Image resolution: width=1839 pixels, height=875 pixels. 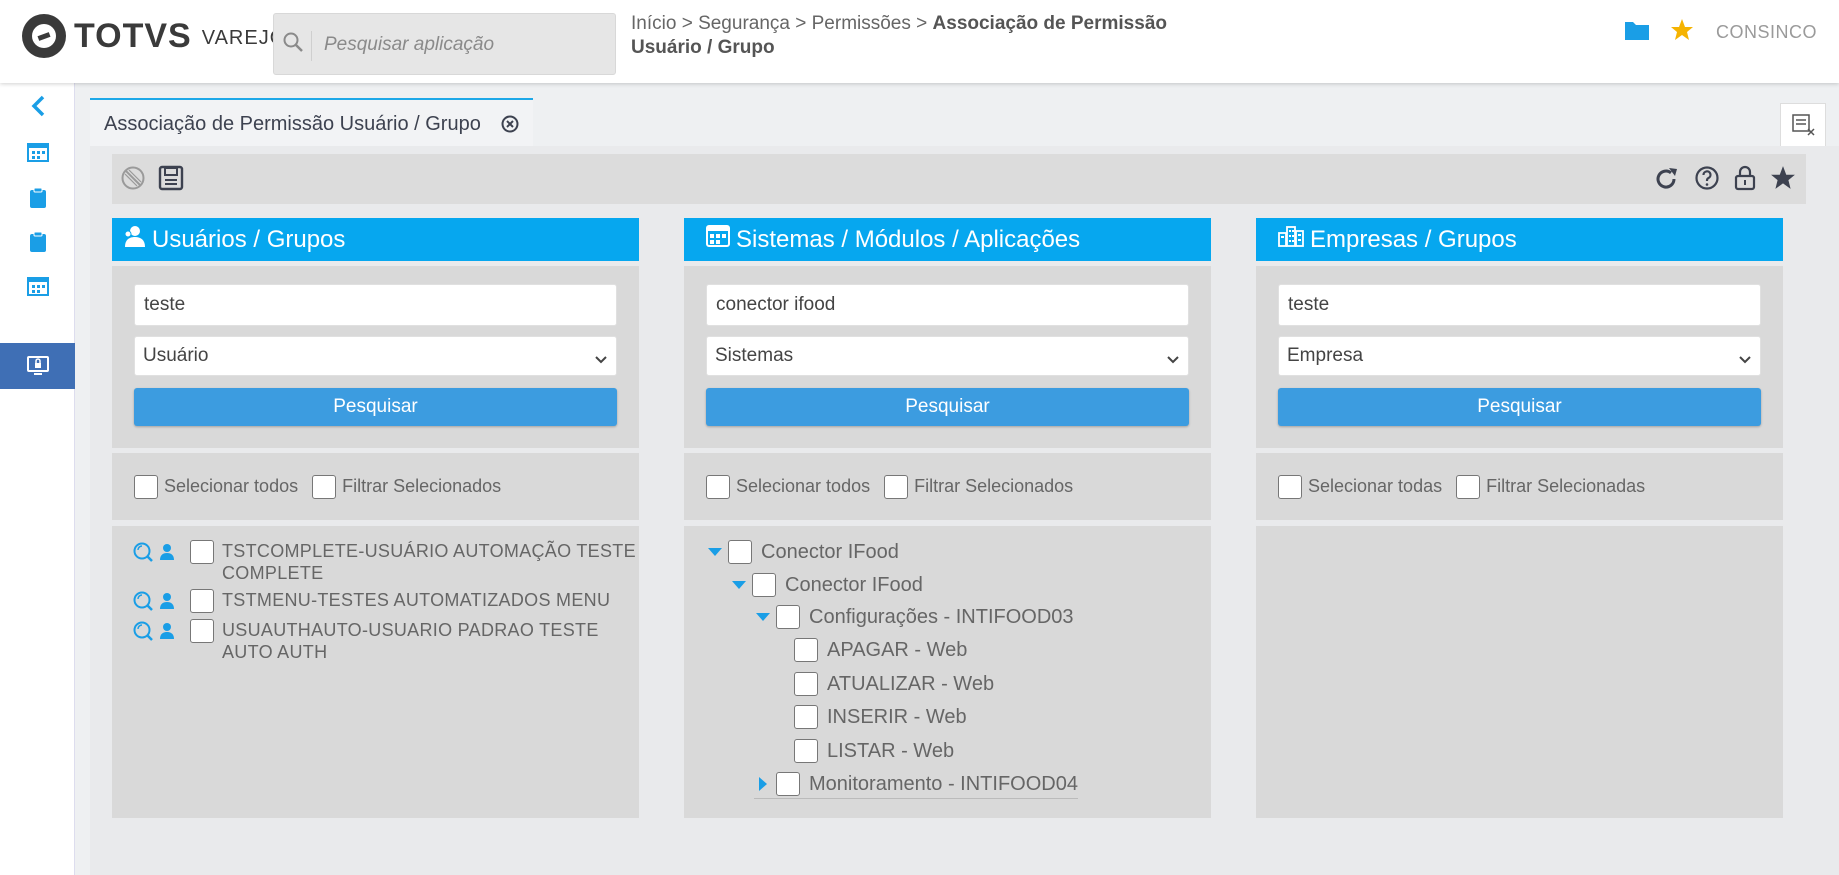 I want to click on lock-icon, so click(x=1745, y=180).